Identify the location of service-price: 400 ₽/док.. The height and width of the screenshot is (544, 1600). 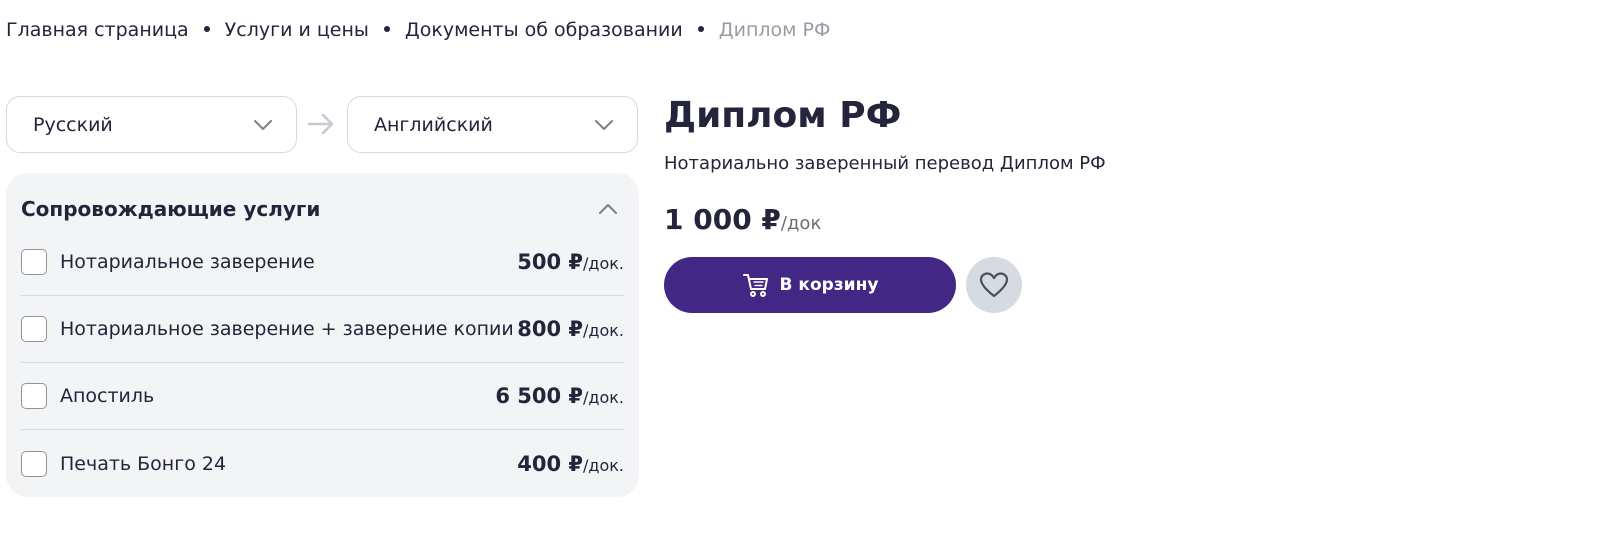
(570, 464).